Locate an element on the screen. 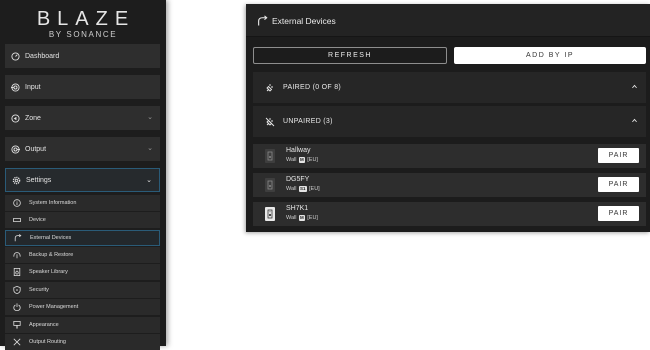 This screenshot has width=650, height=350. panel-header: External Devices is located at coordinates (448, 20).